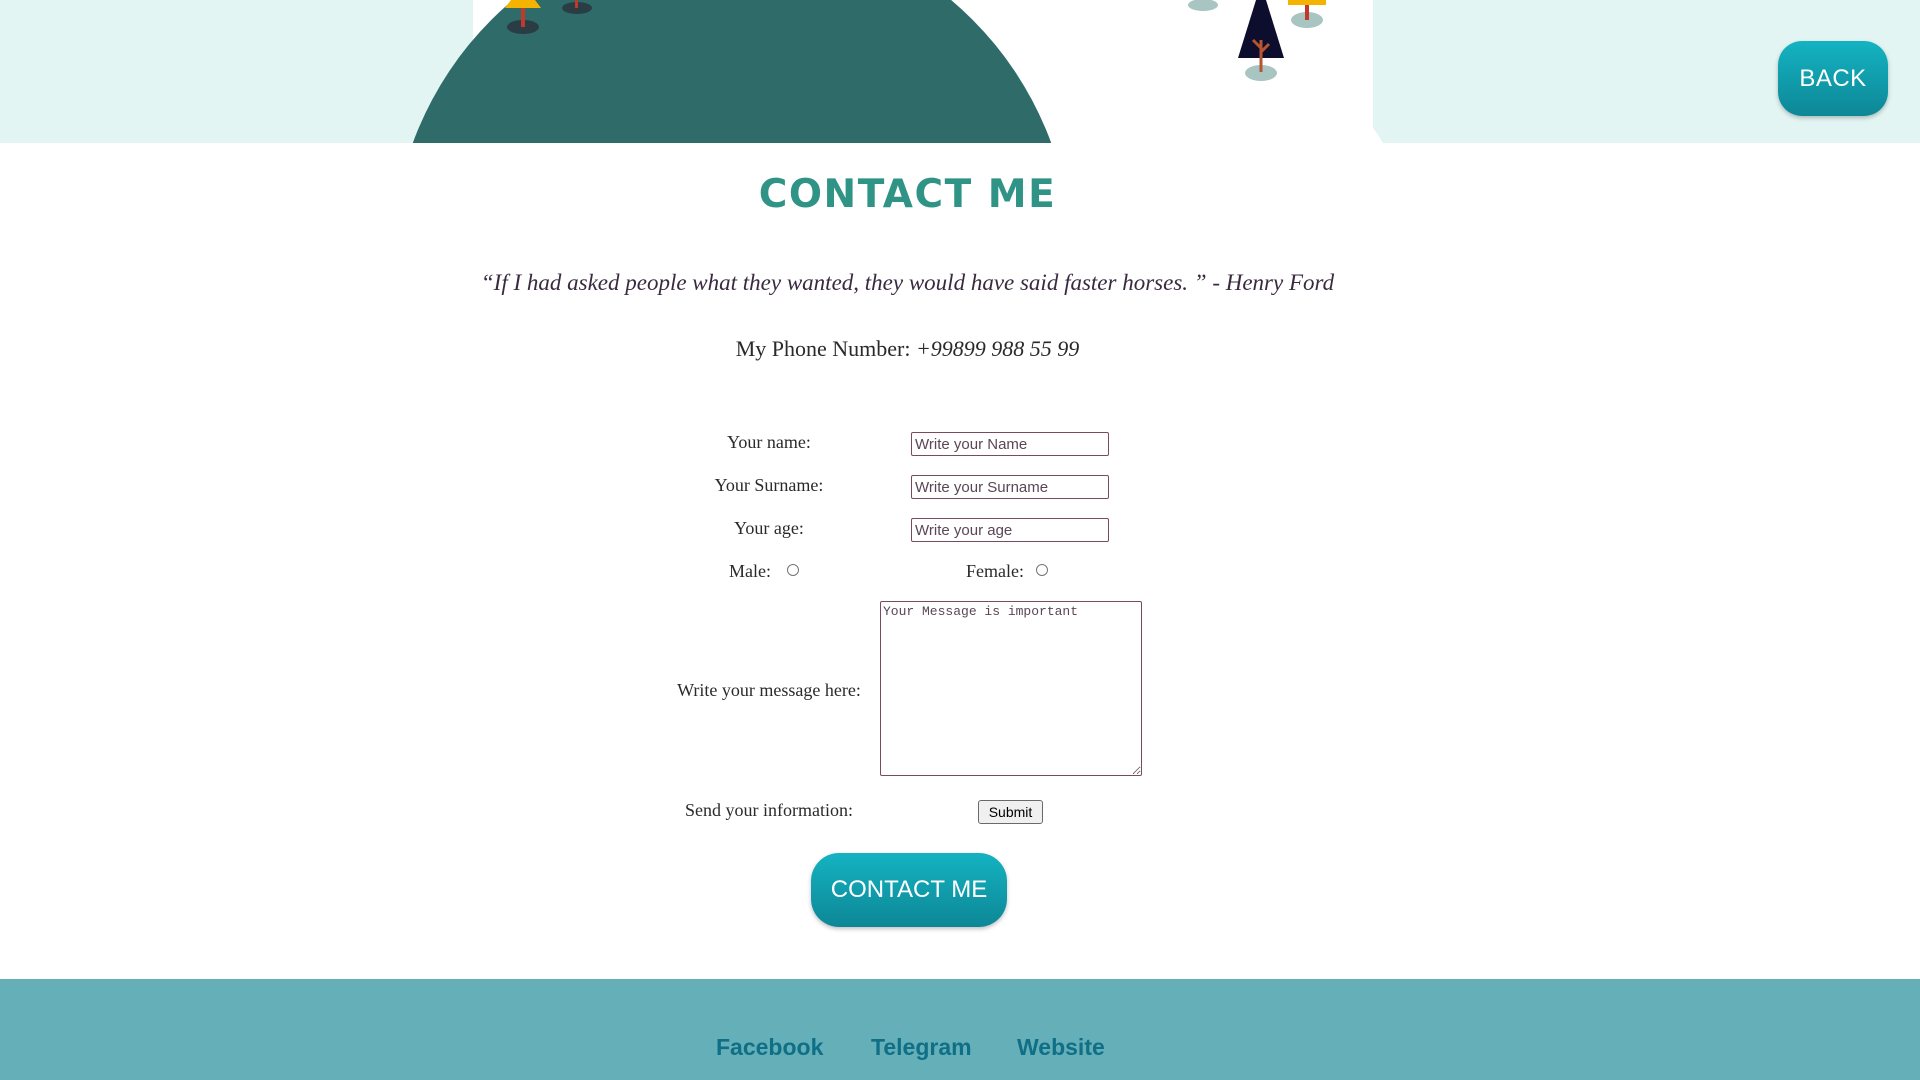  Describe the element at coordinates (750, 571) in the screenshot. I see `male-label: Male:` at that location.